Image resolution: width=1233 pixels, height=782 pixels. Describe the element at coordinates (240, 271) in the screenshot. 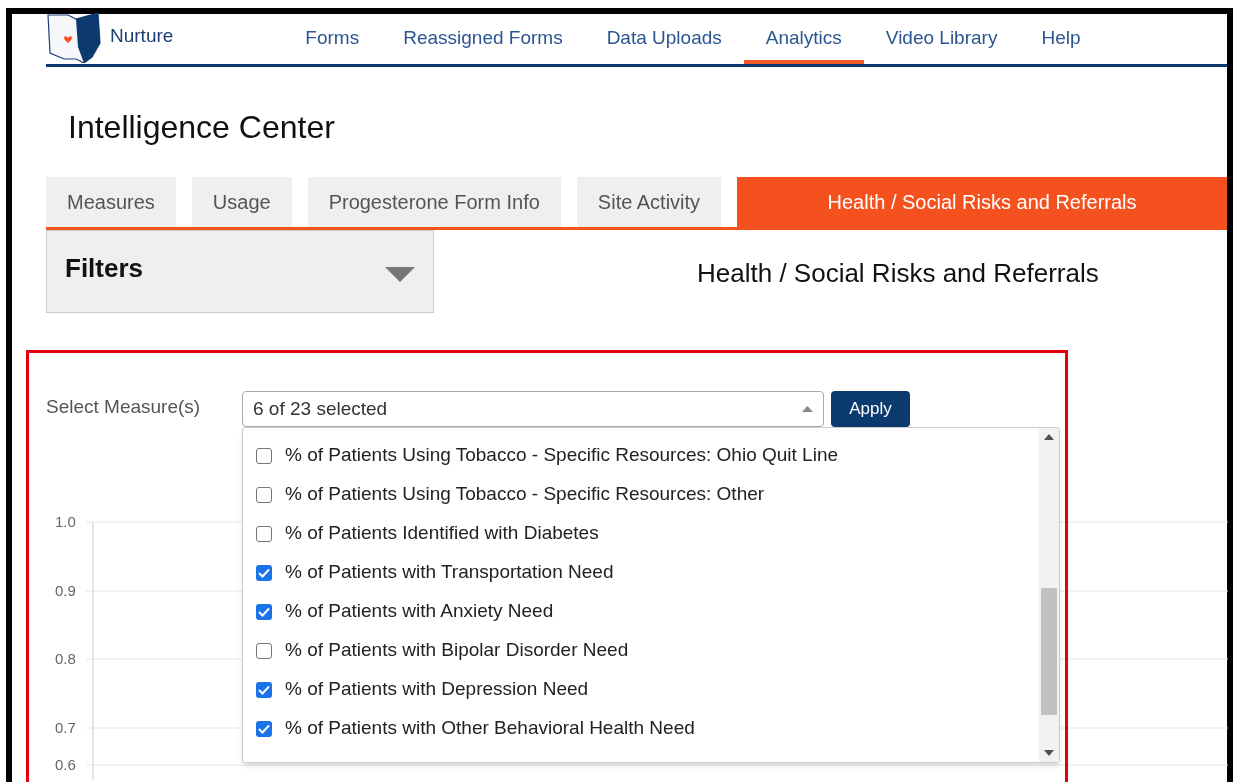

I see `filters-panel: Filters` at that location.